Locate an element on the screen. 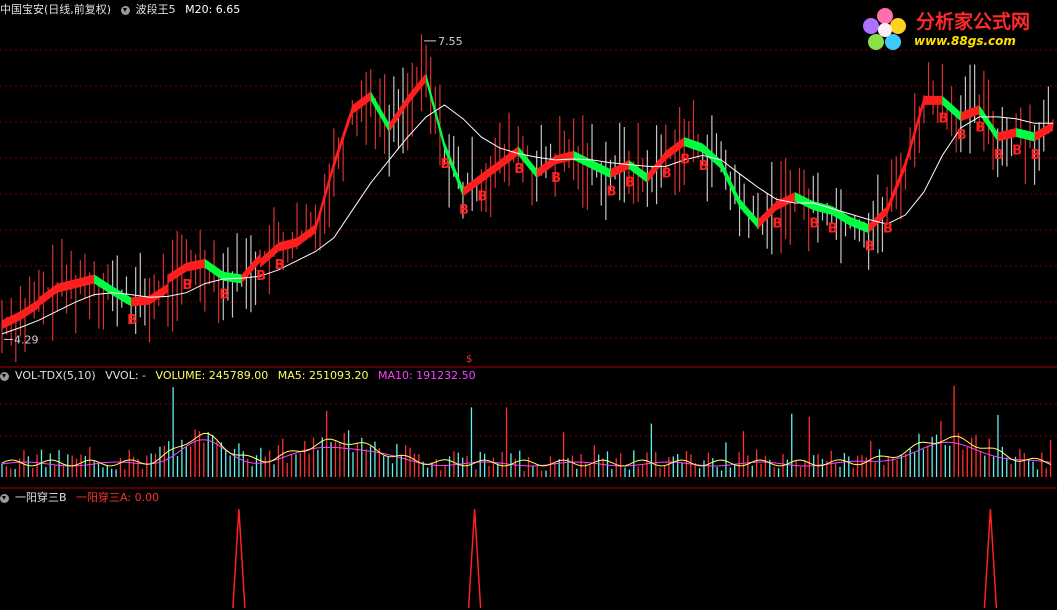  event-marker: $ is located at coordinates (469, 359).